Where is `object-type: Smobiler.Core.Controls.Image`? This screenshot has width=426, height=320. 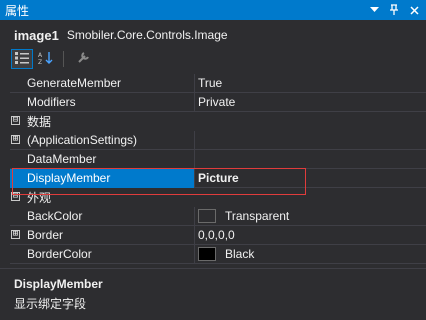 object-type: Smobiler.Core.Controls.Image is located at coordinates (147, 35).